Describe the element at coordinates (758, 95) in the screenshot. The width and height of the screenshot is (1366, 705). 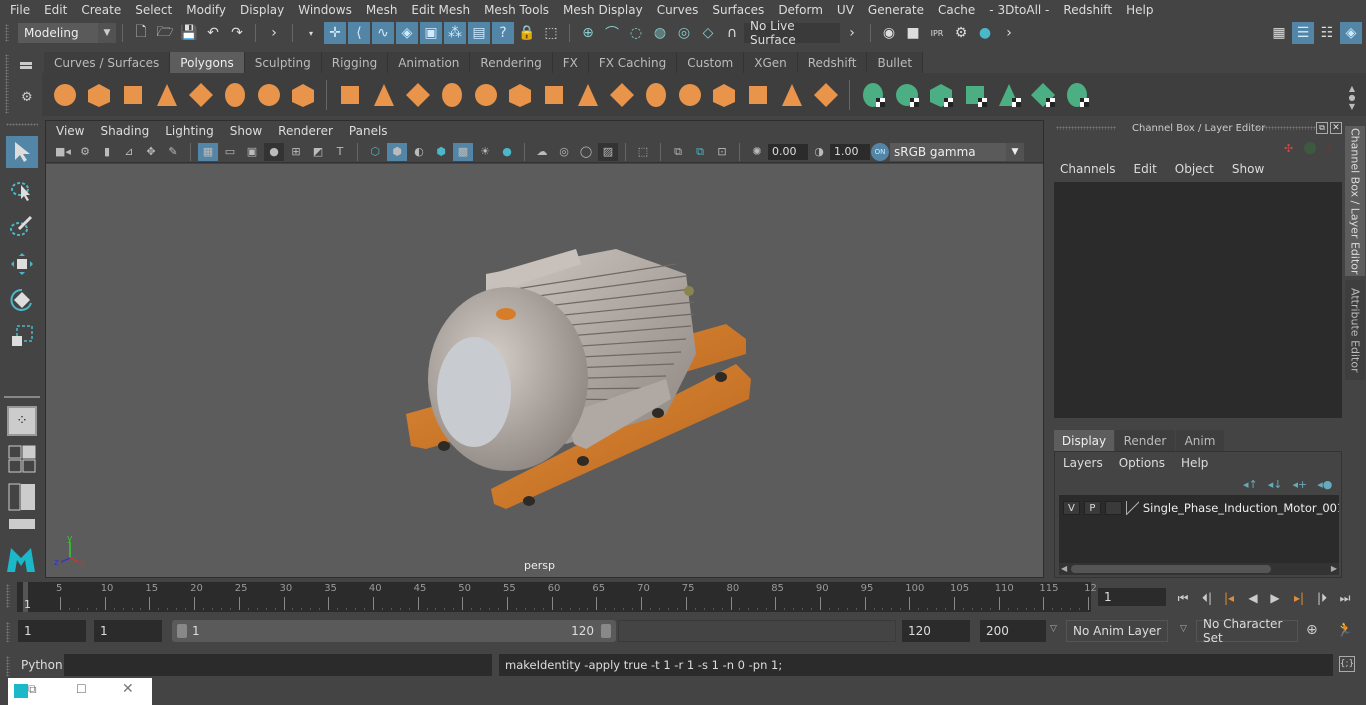
I see `append-polygon-icon` at that location.